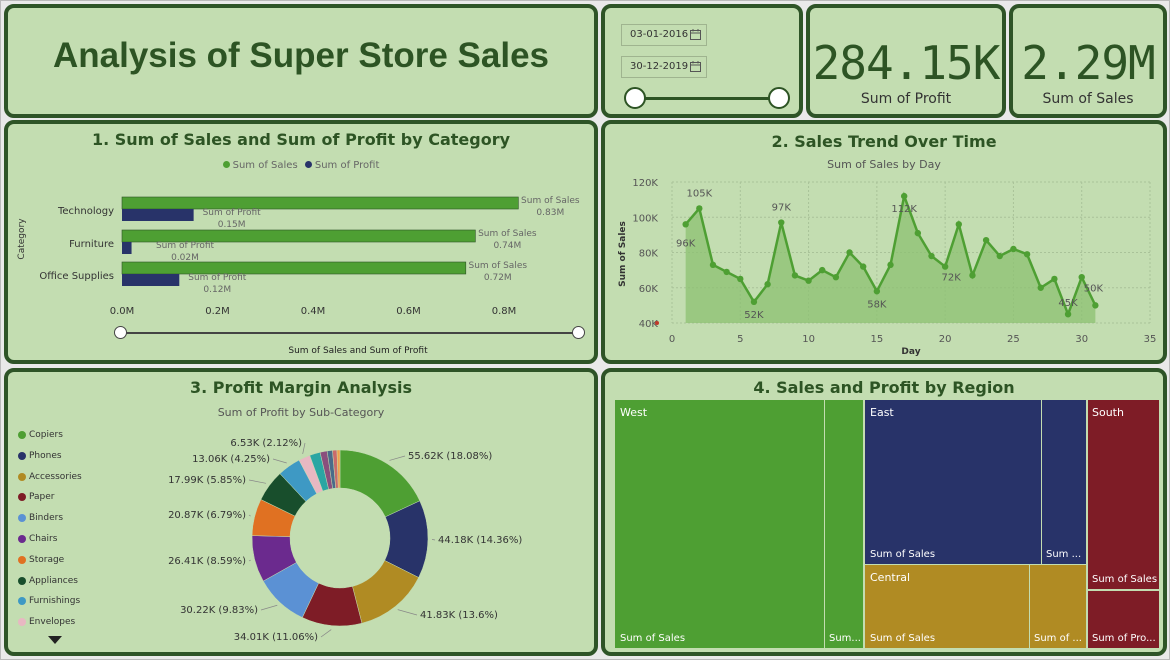 The height and width of the screenshot is (660, 1170). I want to click on data-label: 52K, so click(754, 315).